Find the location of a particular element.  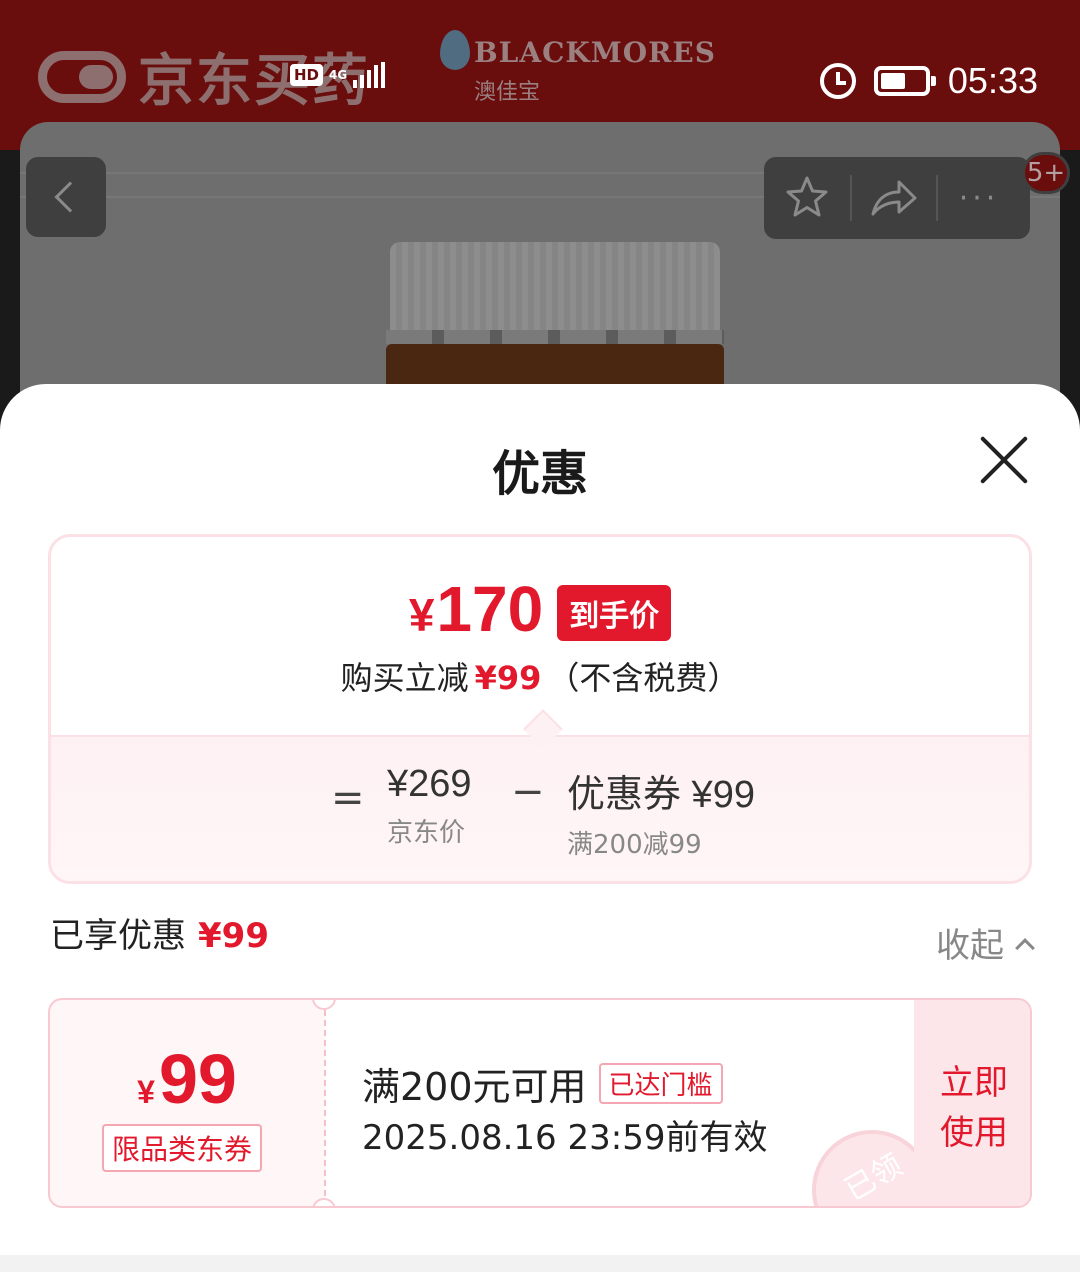

status-right: 05:33 is located at coordinates (928, 81).